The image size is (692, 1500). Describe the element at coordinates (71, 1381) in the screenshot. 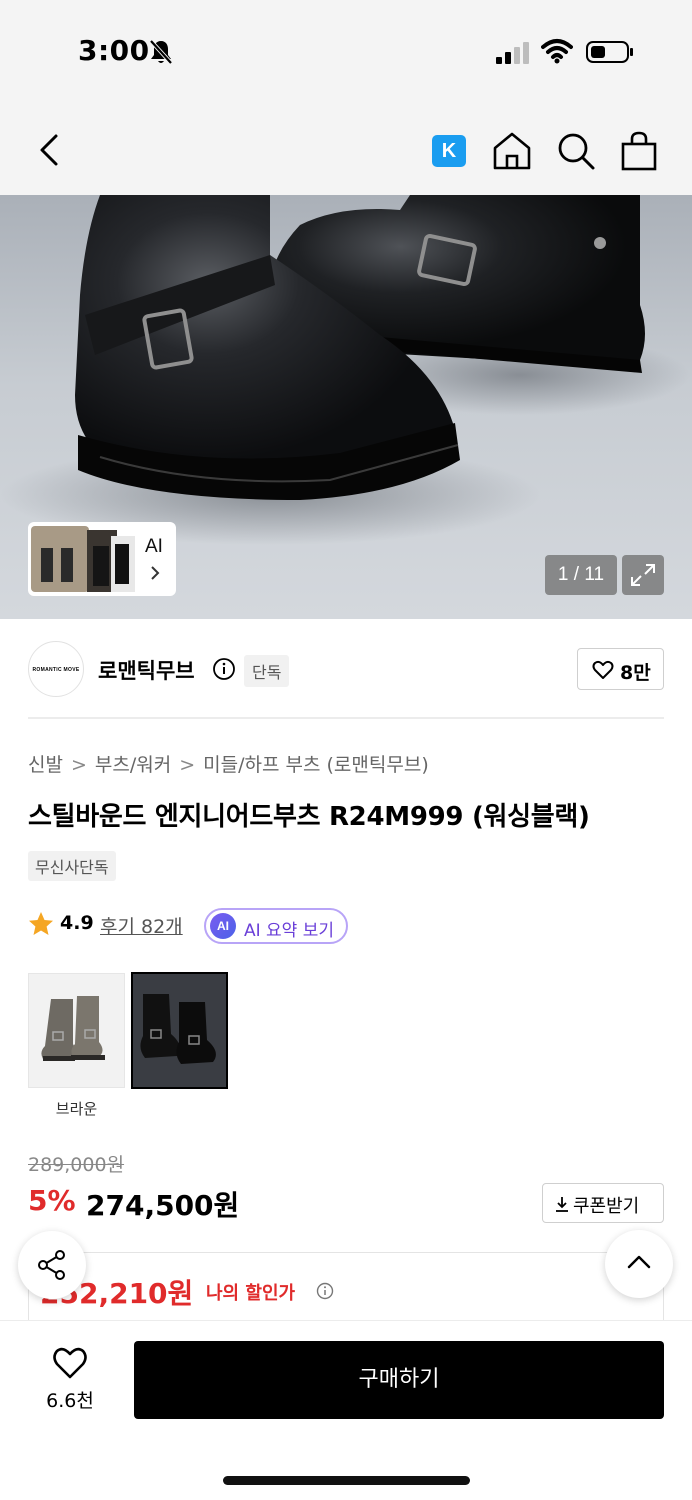

I see `wishlist-button: 6.6천` at that location.